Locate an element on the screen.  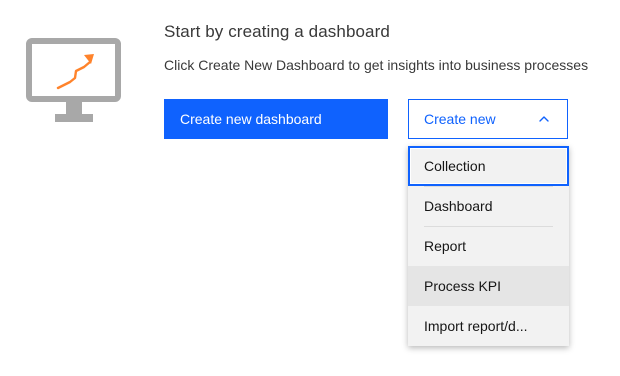
menu-item-collection: Collection is located at coordinates (488, 166).